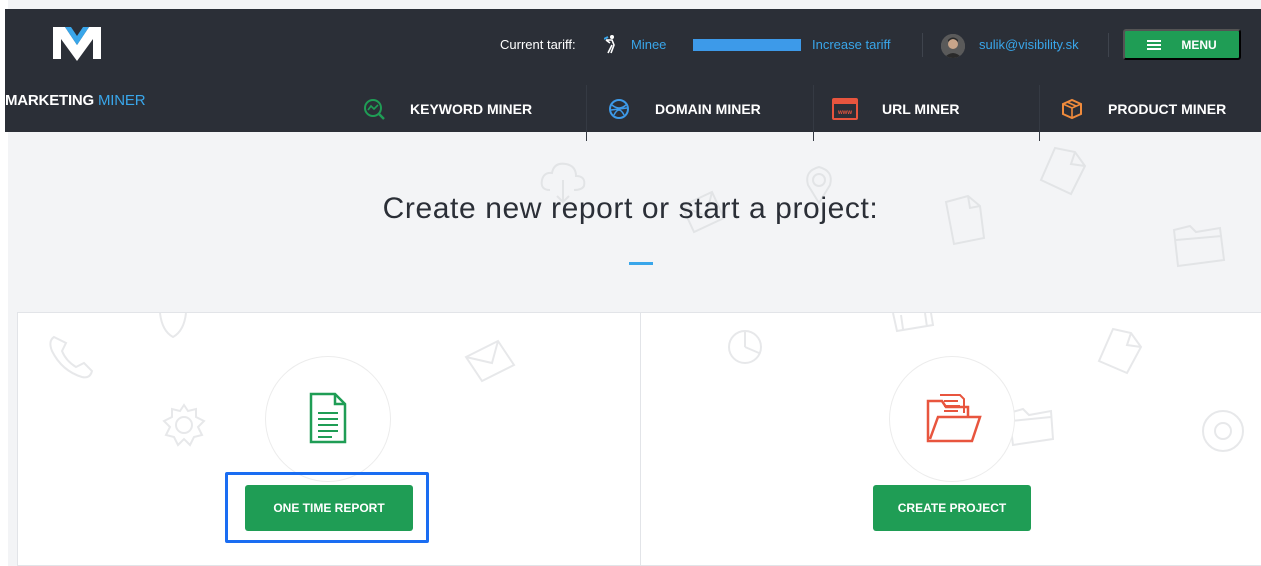 This screenshot has height=566, width=1261. I want to click on create-project-button: CREATE PROJECT, so click(952, 508).